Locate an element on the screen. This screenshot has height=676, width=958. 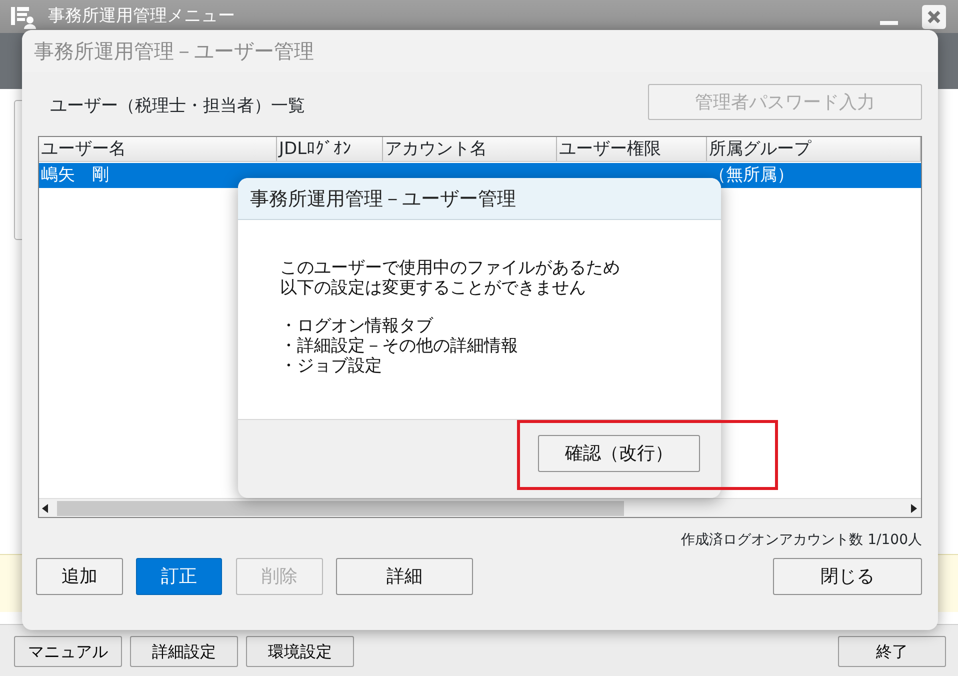
scroll-left-icon is located at coordinates (45, 508).